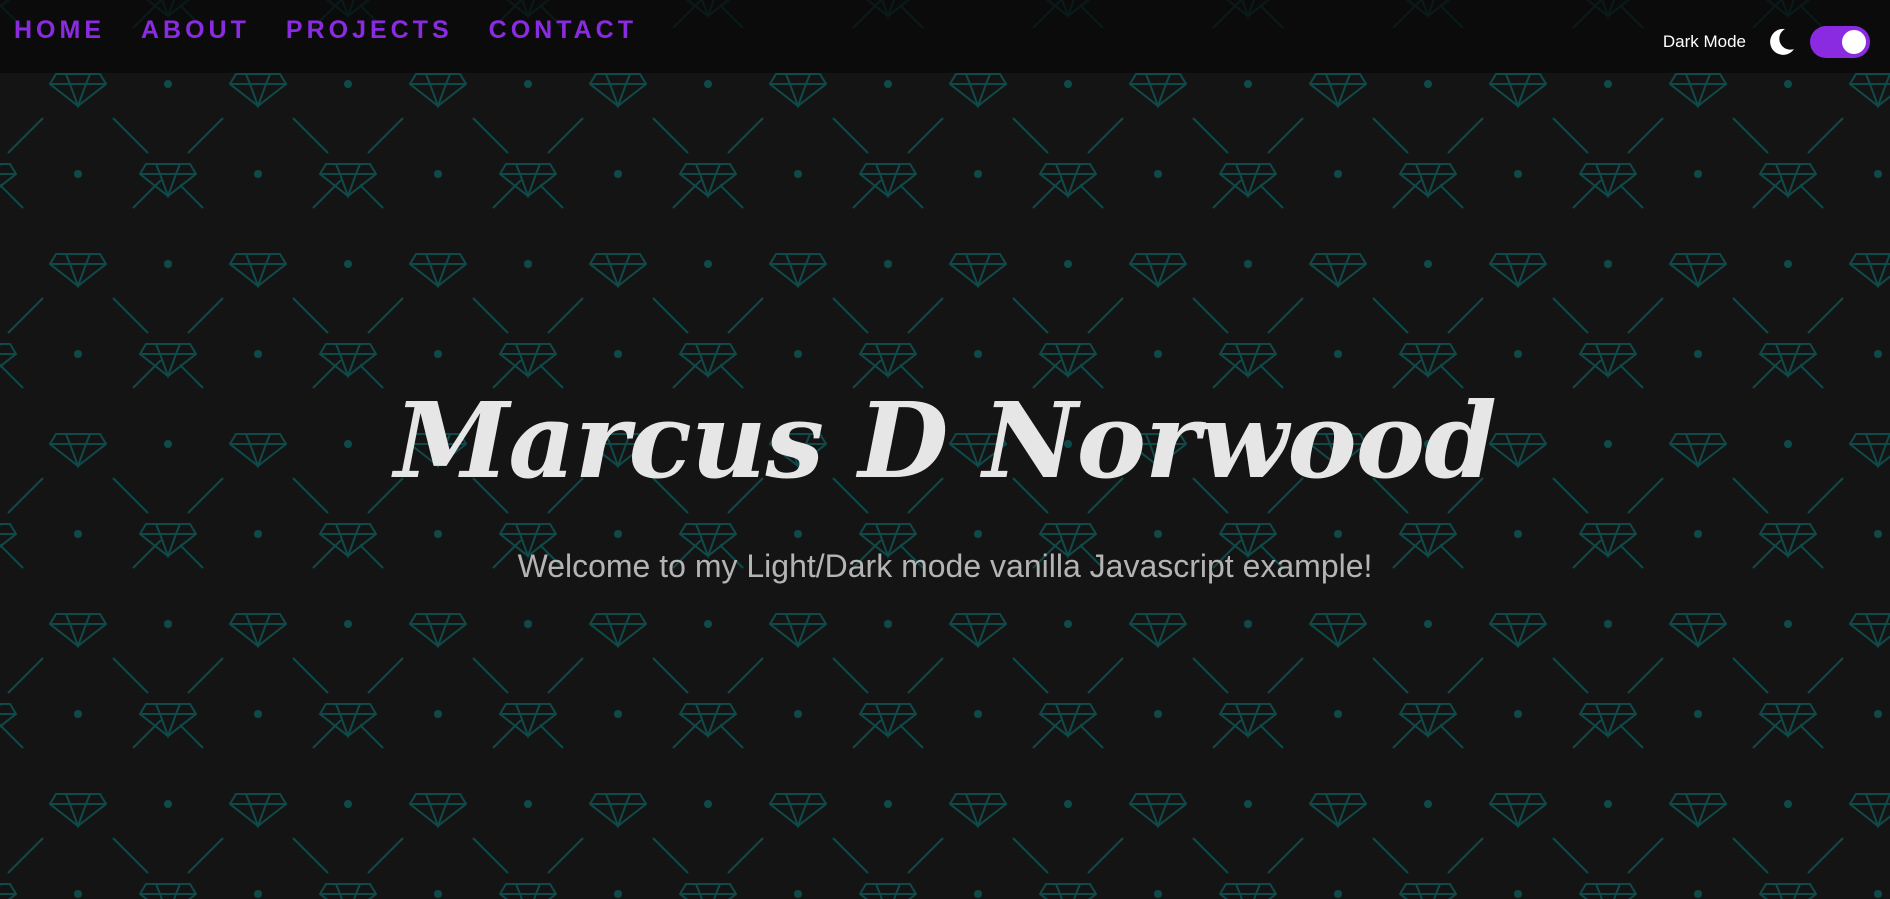  Describe the element at coordinates (1840, 42) in the screenshot. I see `dark-mode-toggle` at that location.